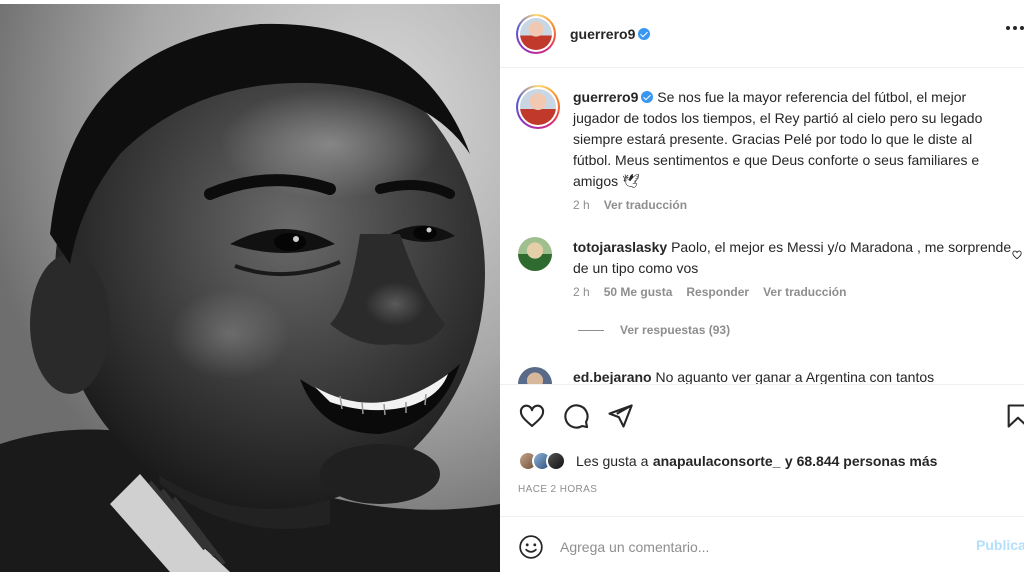  I want to click on emoji-icon, so click(531, 547).